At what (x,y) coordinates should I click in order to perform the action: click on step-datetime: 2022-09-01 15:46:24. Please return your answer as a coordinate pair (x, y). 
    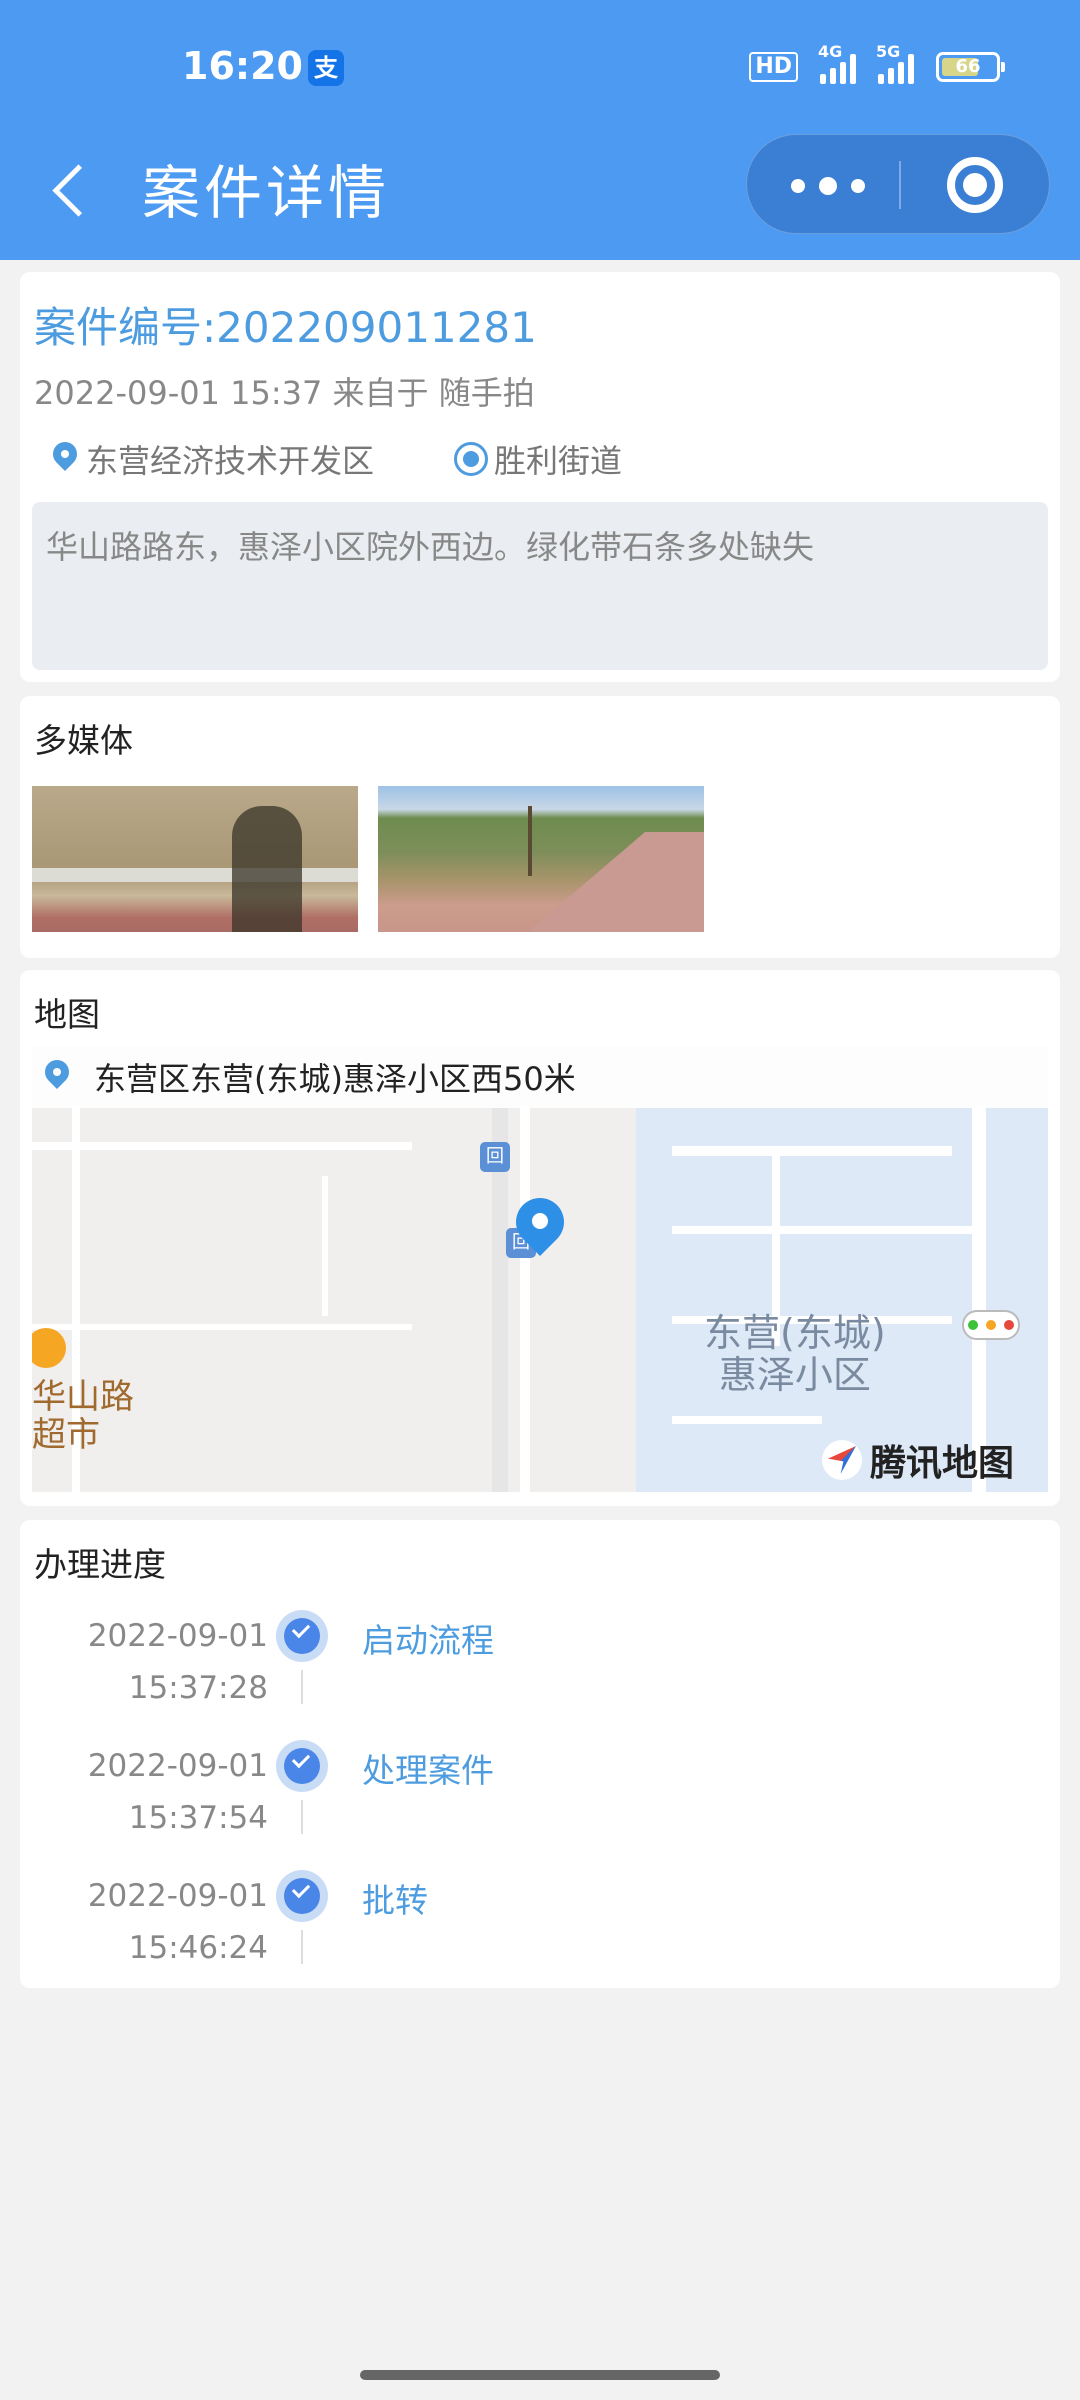
    Looking at the image, I should click on (164, 1922).